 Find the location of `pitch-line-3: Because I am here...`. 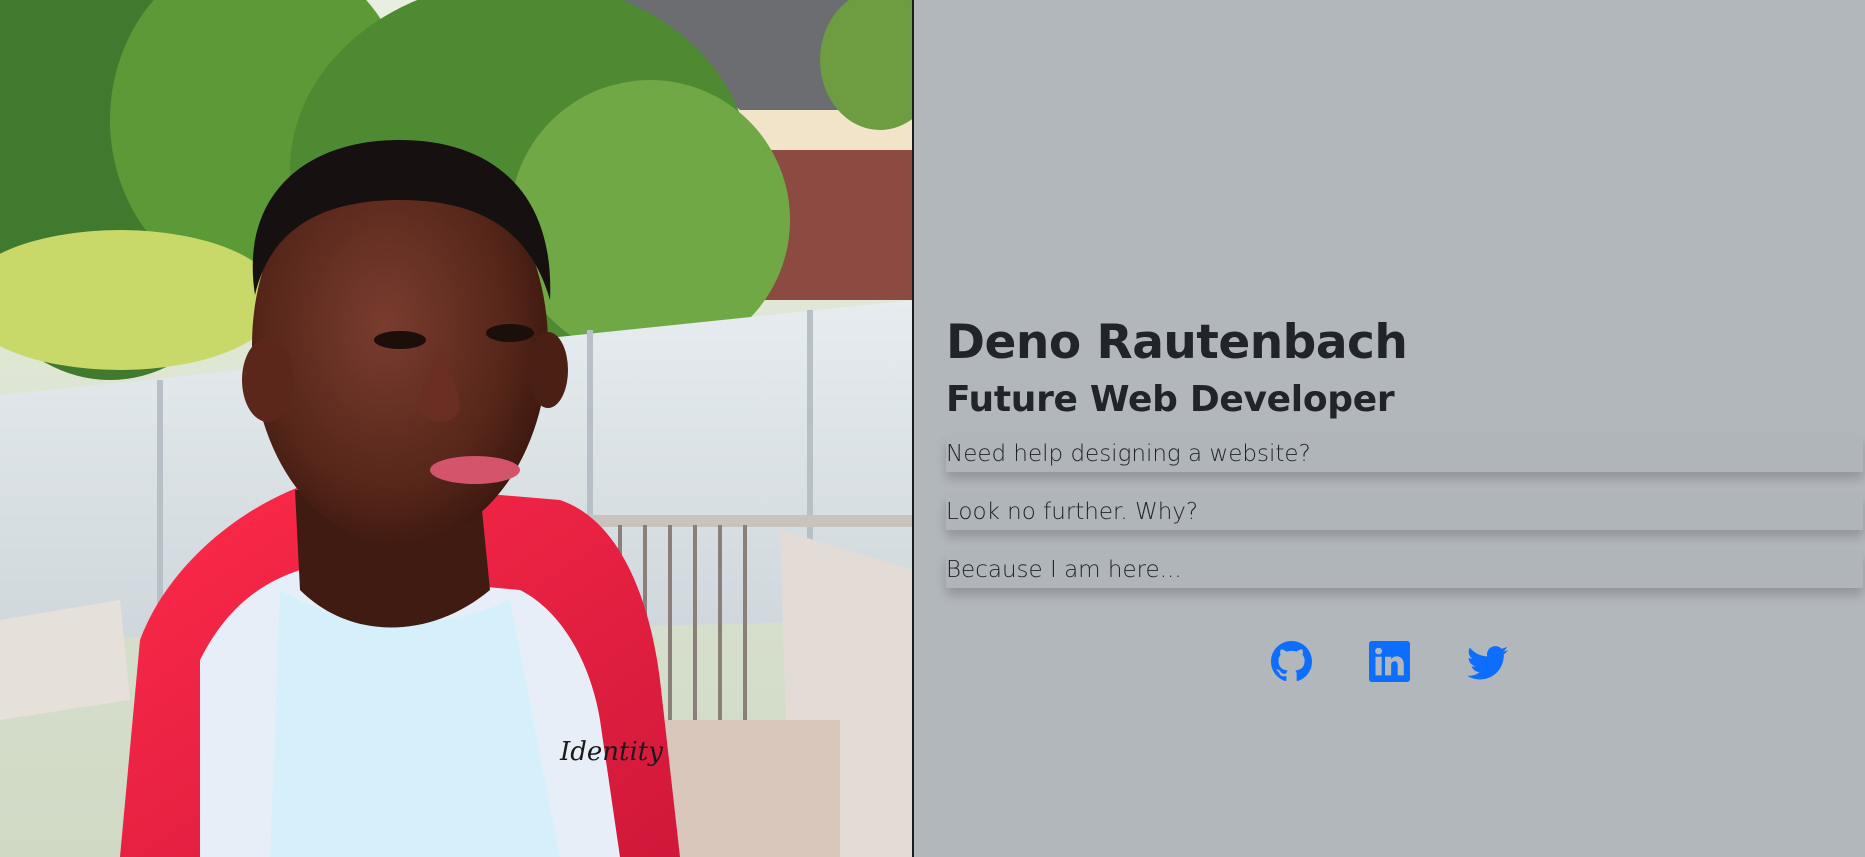

pitch-line-3: Because I am here... is located at coordinates (1404, 570).